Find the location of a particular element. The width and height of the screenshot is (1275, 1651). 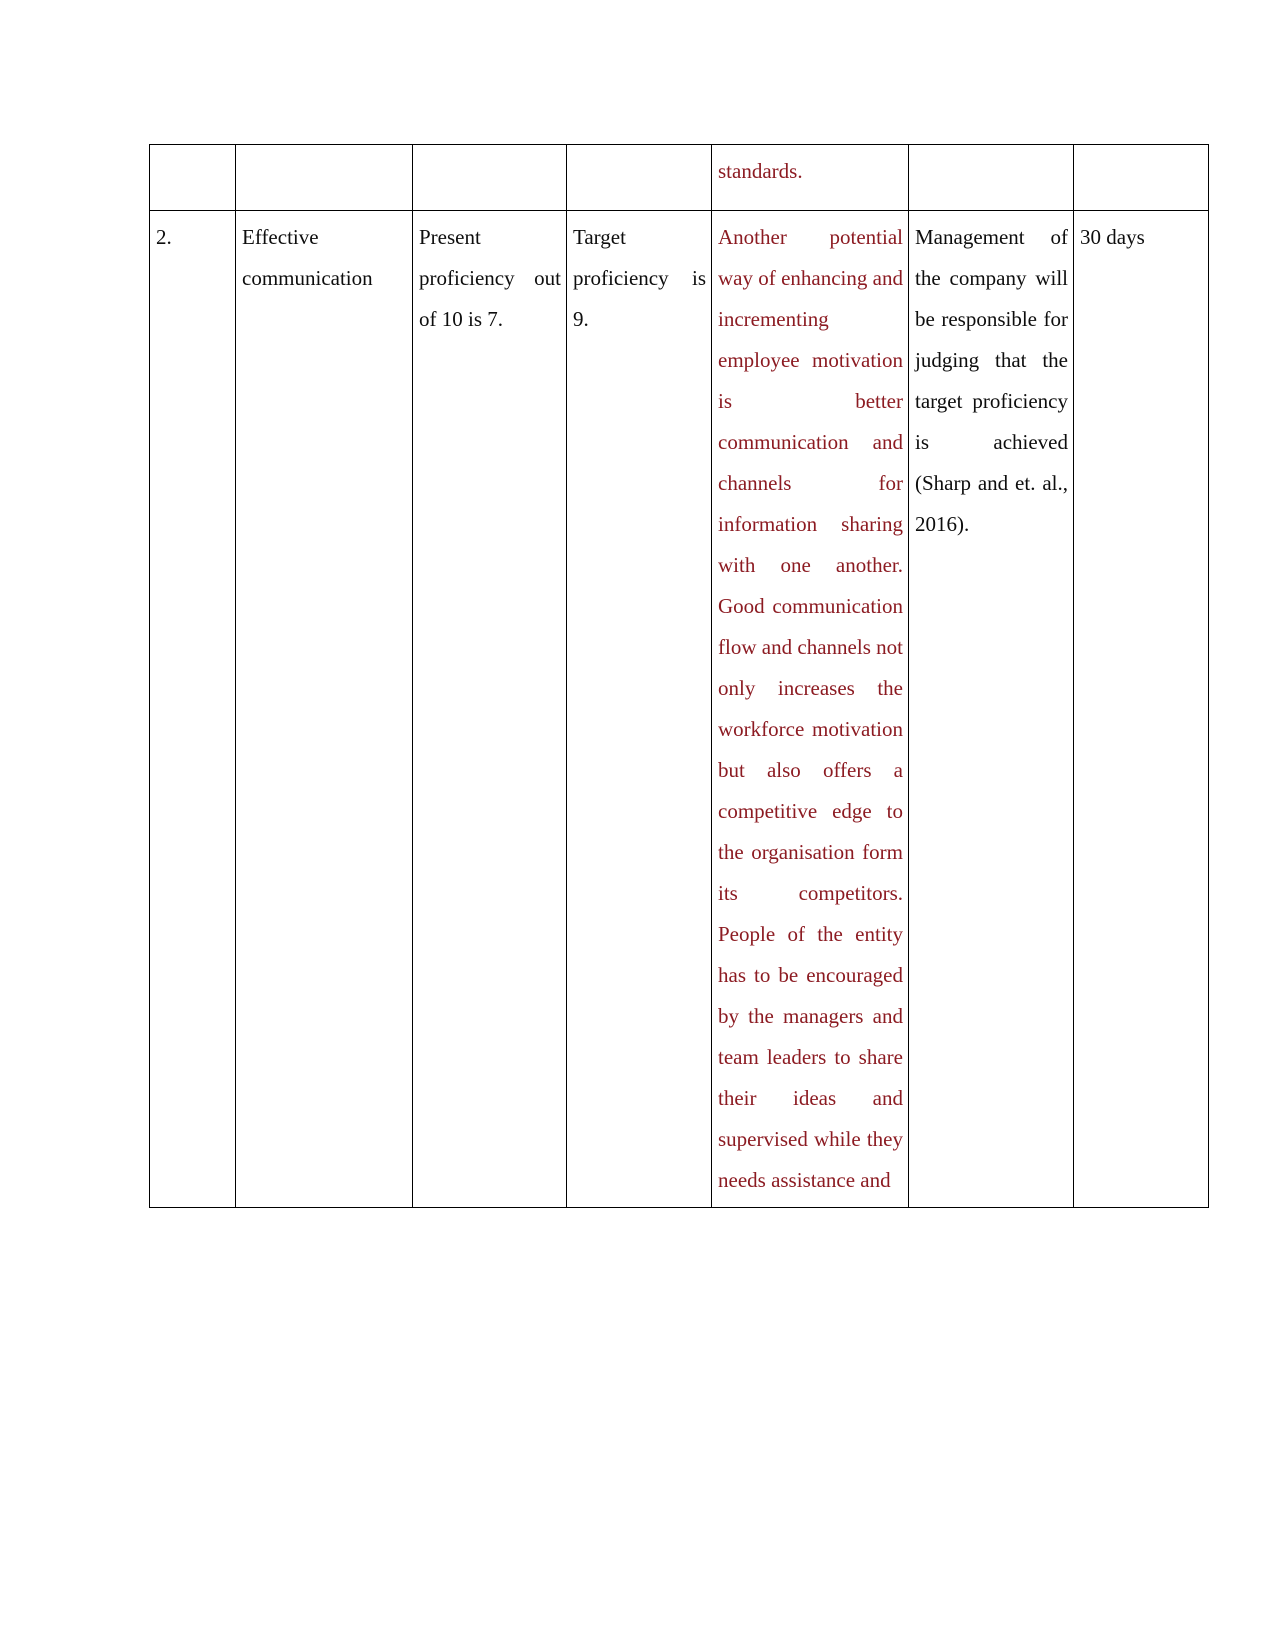

cell-row0-col1 is located at coordinates (192, 177).